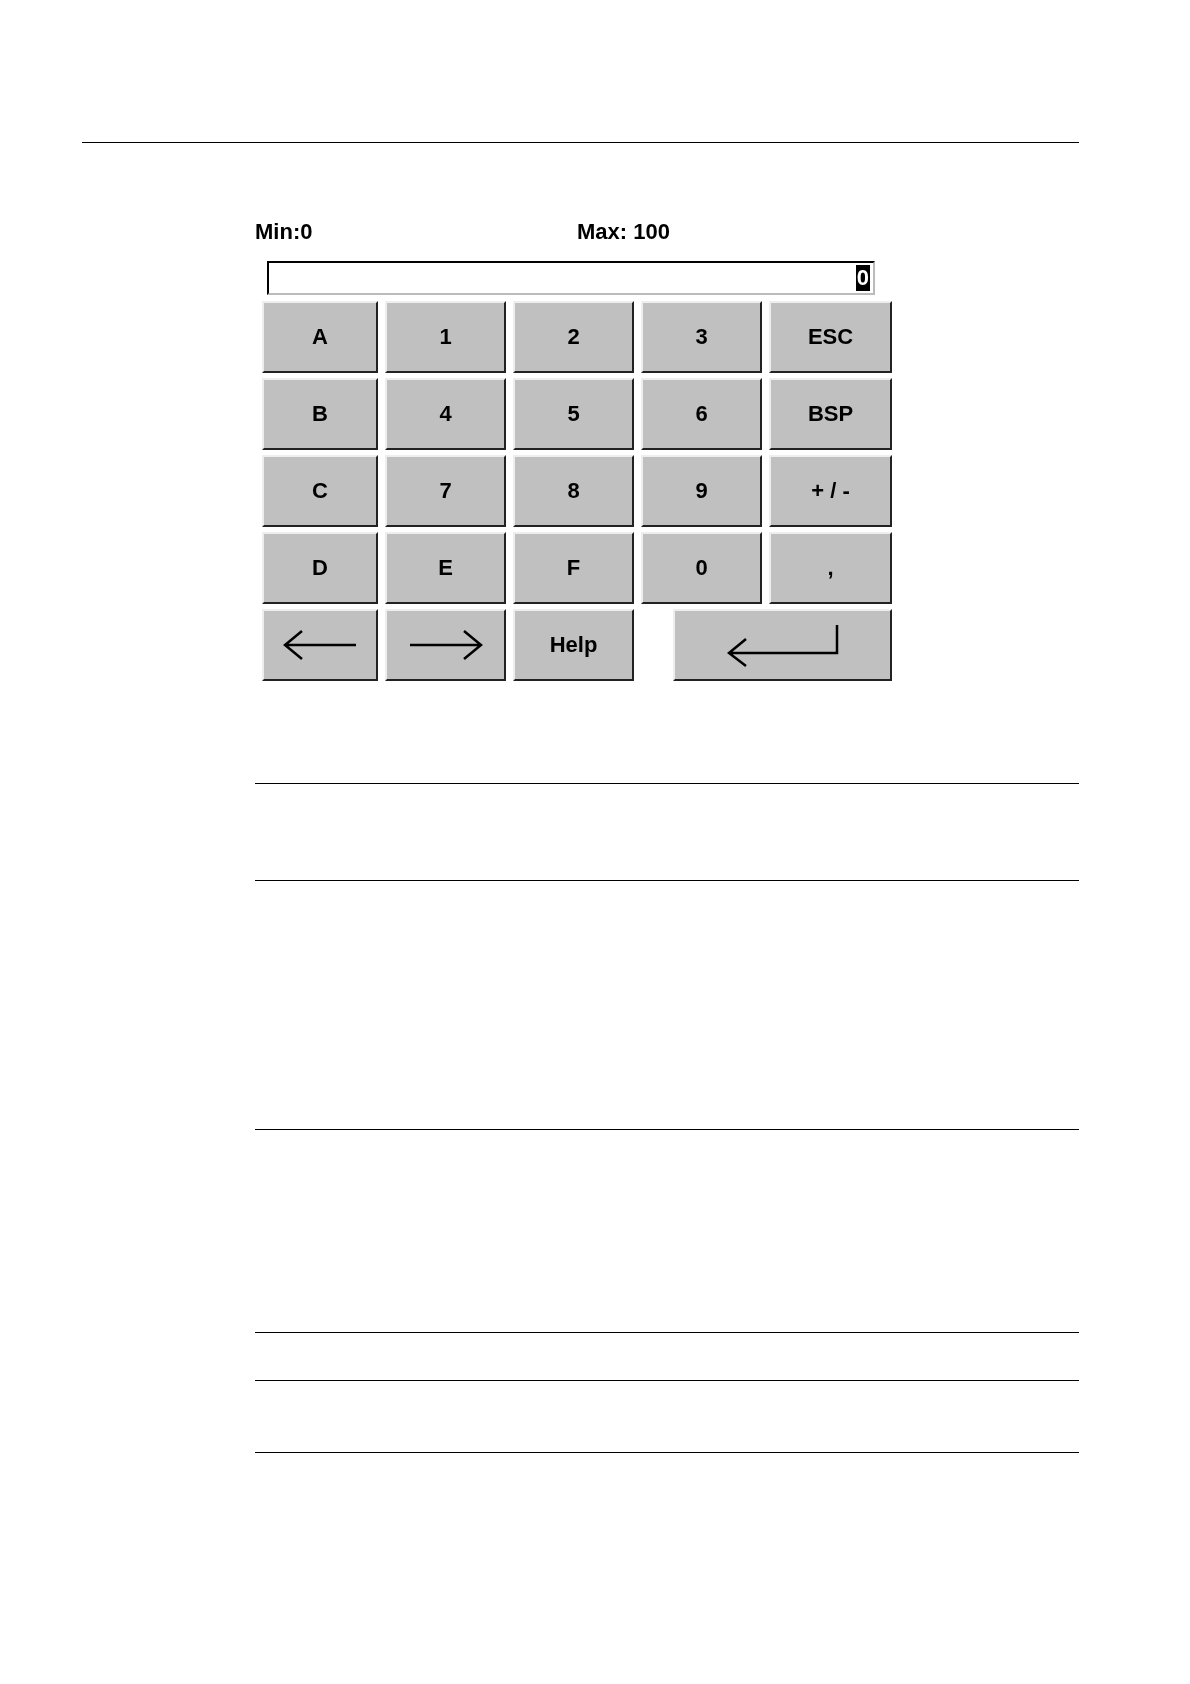  What do you see at coordinates (445, 491) in the screenshot?
I see `key-button: 7` at bounding box center [445, 491].